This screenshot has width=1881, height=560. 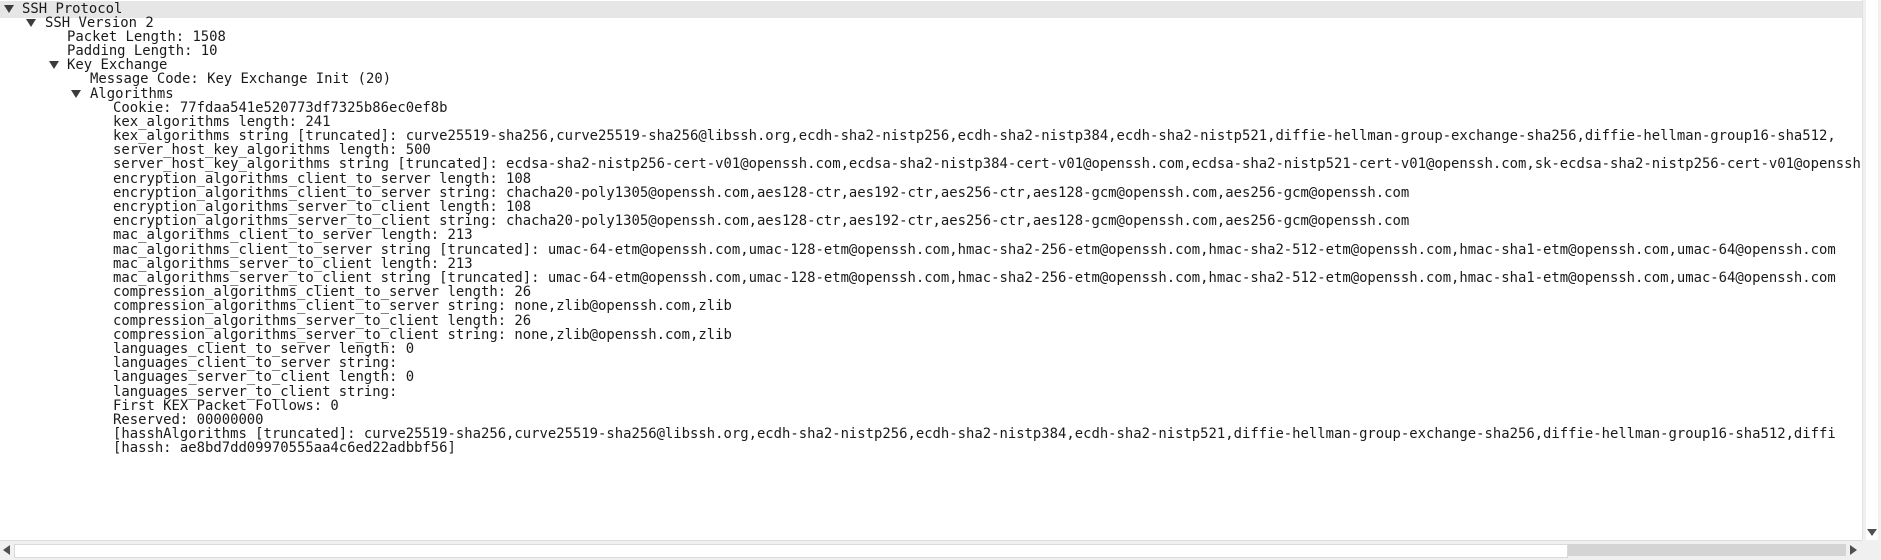 I want to click on horizontal-scroll-track, so click(x=1707, y=550).